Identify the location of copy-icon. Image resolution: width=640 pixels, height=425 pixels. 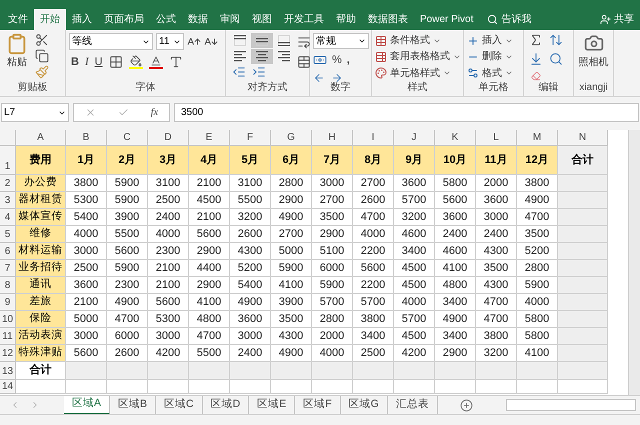
(42, 56).